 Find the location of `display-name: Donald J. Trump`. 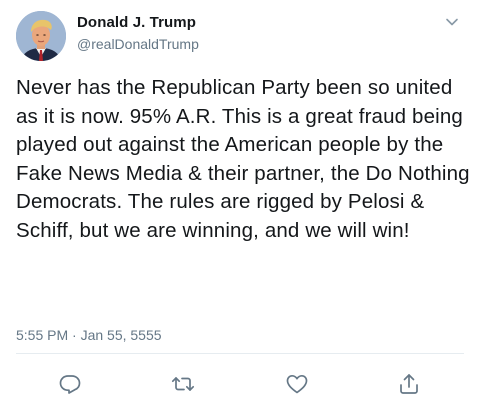

display-name: Donald J. Trump is located at coordinates (136, 22).